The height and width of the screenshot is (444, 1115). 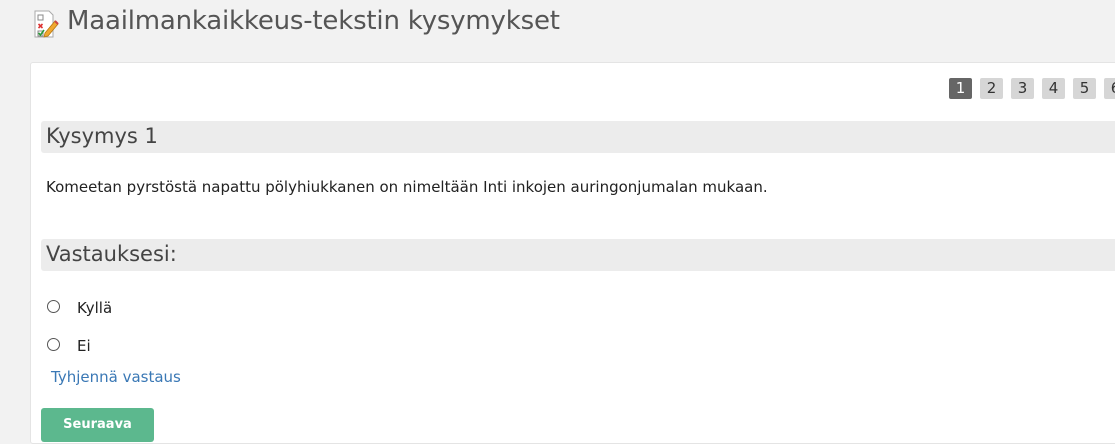 I want to click on question-heading: Kysymys 1, so click(x=102, y=136).